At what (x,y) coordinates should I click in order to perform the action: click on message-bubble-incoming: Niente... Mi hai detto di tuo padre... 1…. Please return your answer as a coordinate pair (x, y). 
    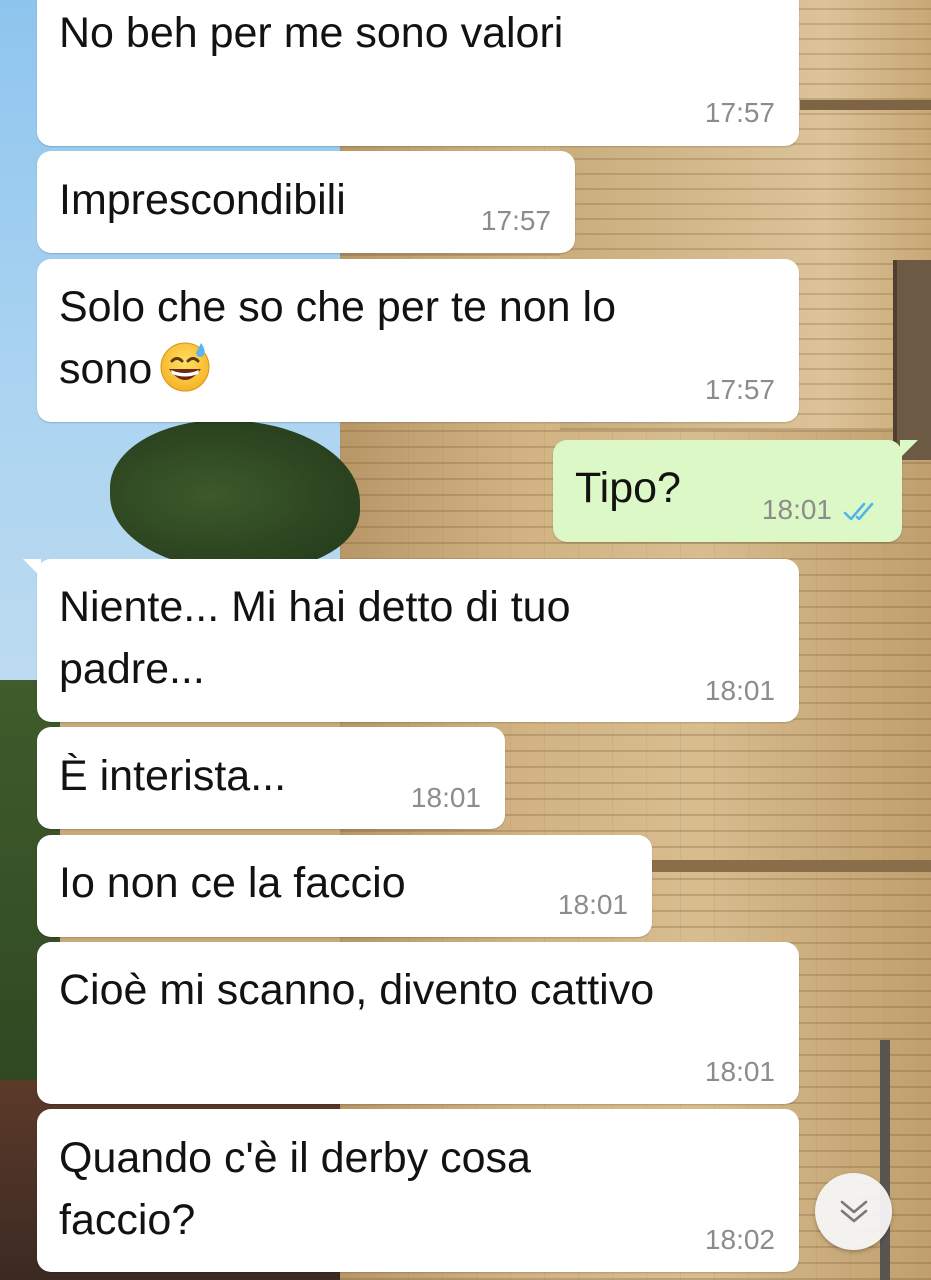
    Looking at the image, I should click on (411, 640).